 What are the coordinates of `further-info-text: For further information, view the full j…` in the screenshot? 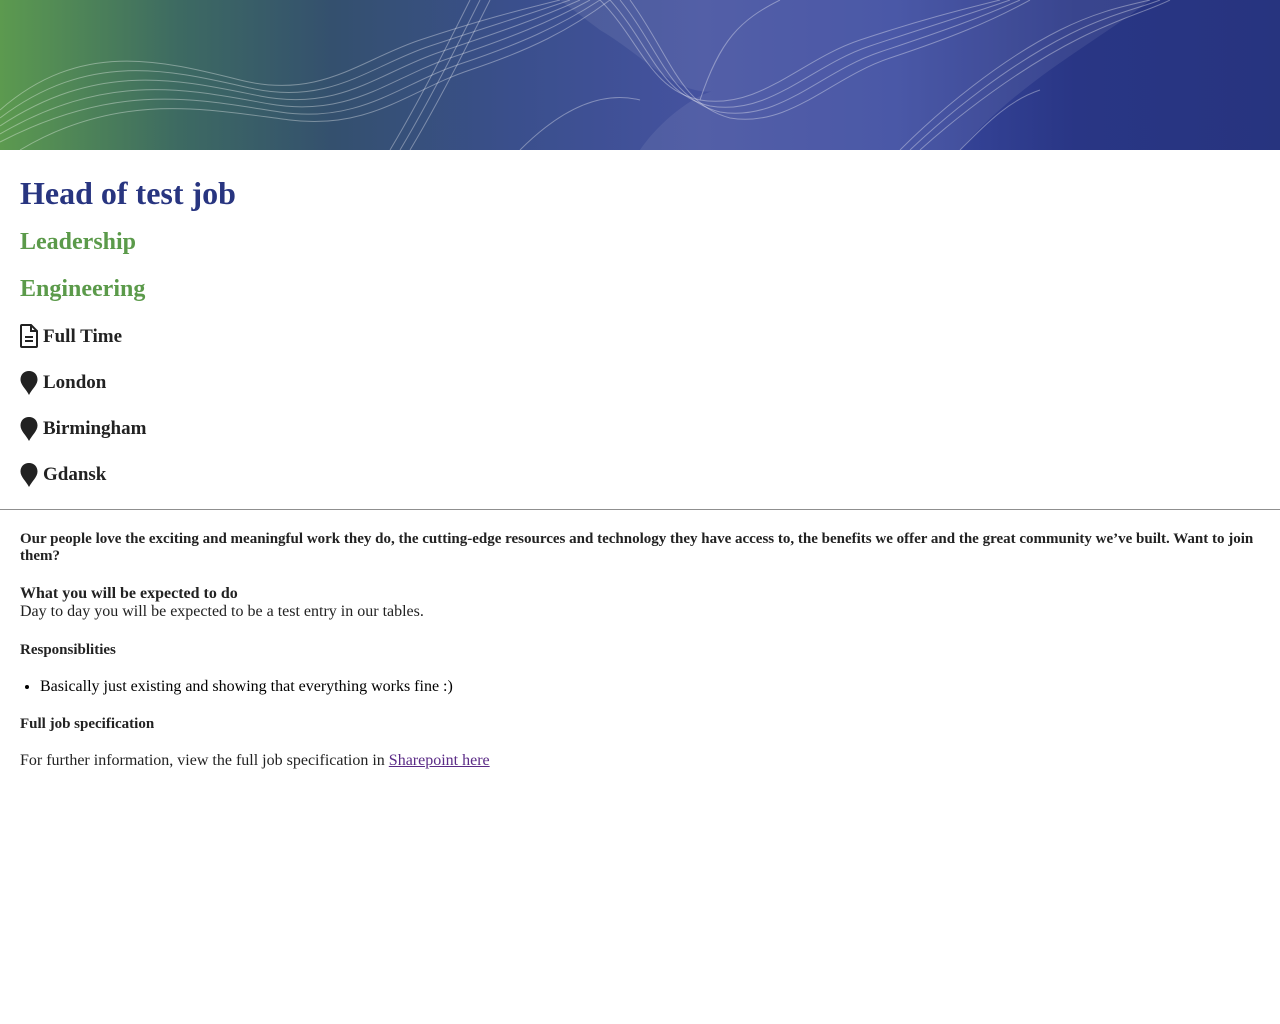 It's located at (204, 760).